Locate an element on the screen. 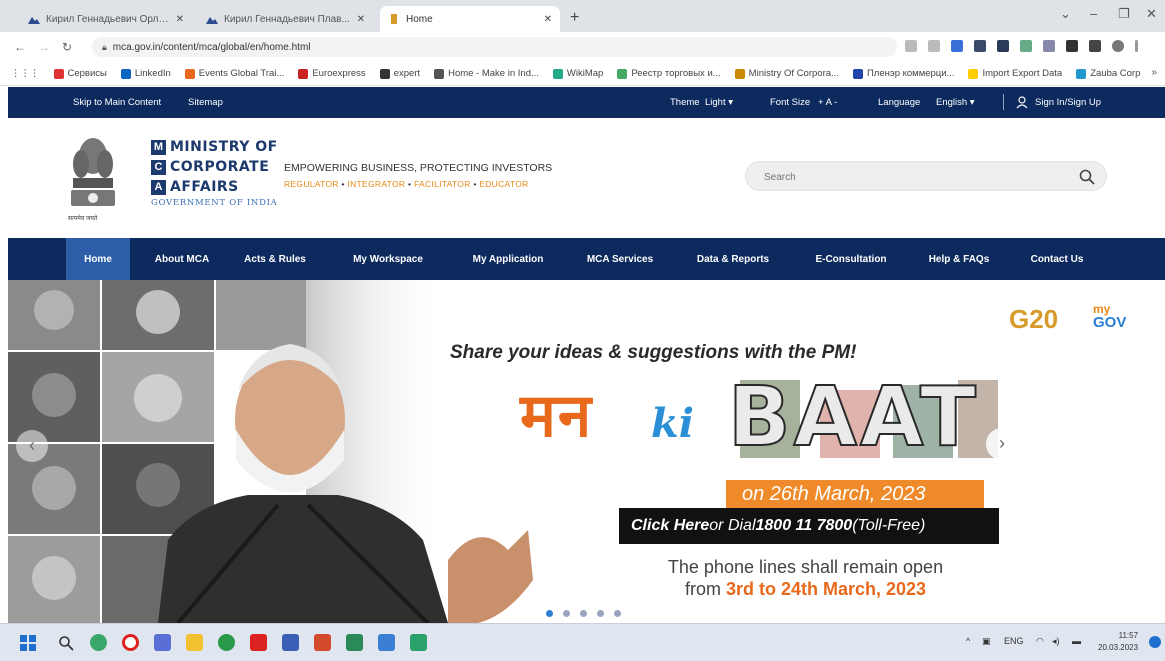  opera-icon is located at coordinates (130, 642).